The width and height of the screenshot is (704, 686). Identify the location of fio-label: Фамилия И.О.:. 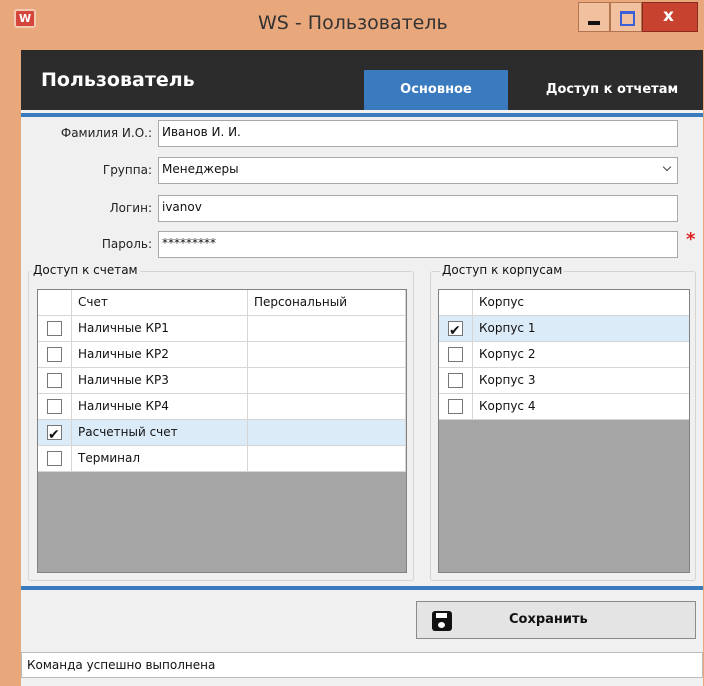
(106, 133).